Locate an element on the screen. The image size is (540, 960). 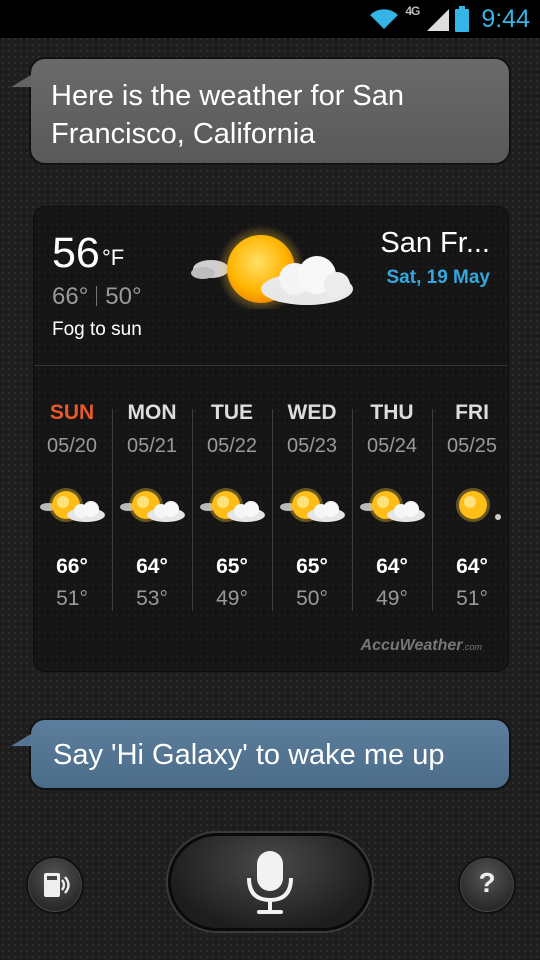
forecast-day: SUN 05/20 66° 51° is located at coordinates (72, 505).